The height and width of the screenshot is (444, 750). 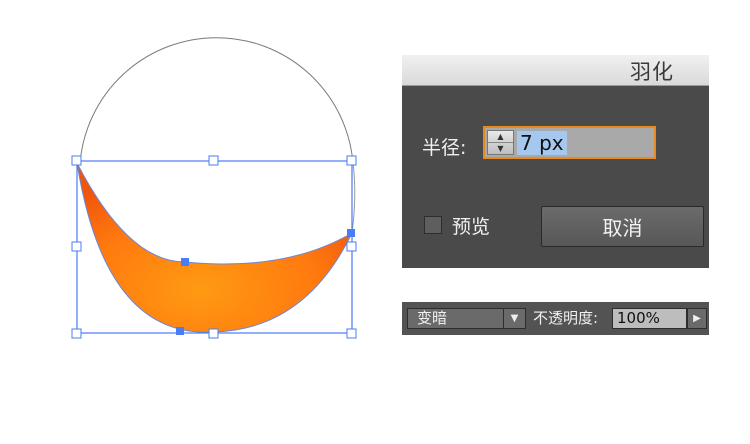 What do you see at coordinates (569, 142) in the screenshot?
I see `radius-input: ▲ ▼ 7 px` at bounding box center [569, 142].